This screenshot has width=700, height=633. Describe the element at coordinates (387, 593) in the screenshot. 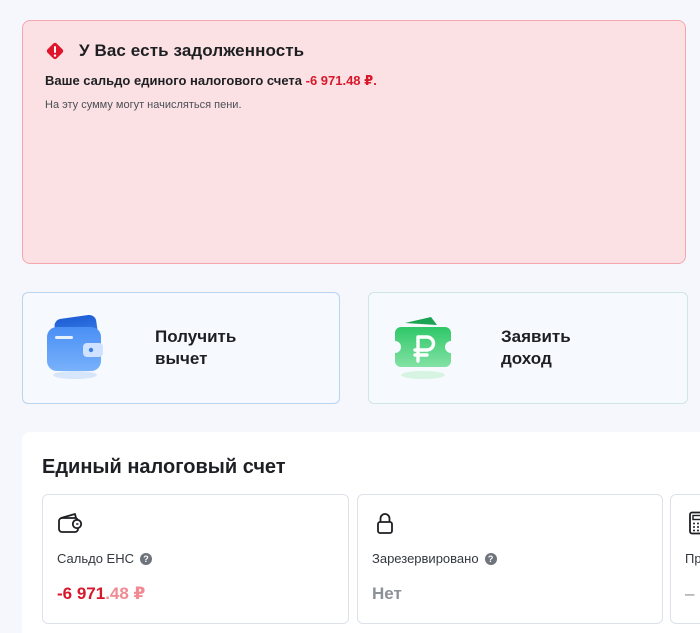

I see `ens-reserved-value: Нет` at that location.